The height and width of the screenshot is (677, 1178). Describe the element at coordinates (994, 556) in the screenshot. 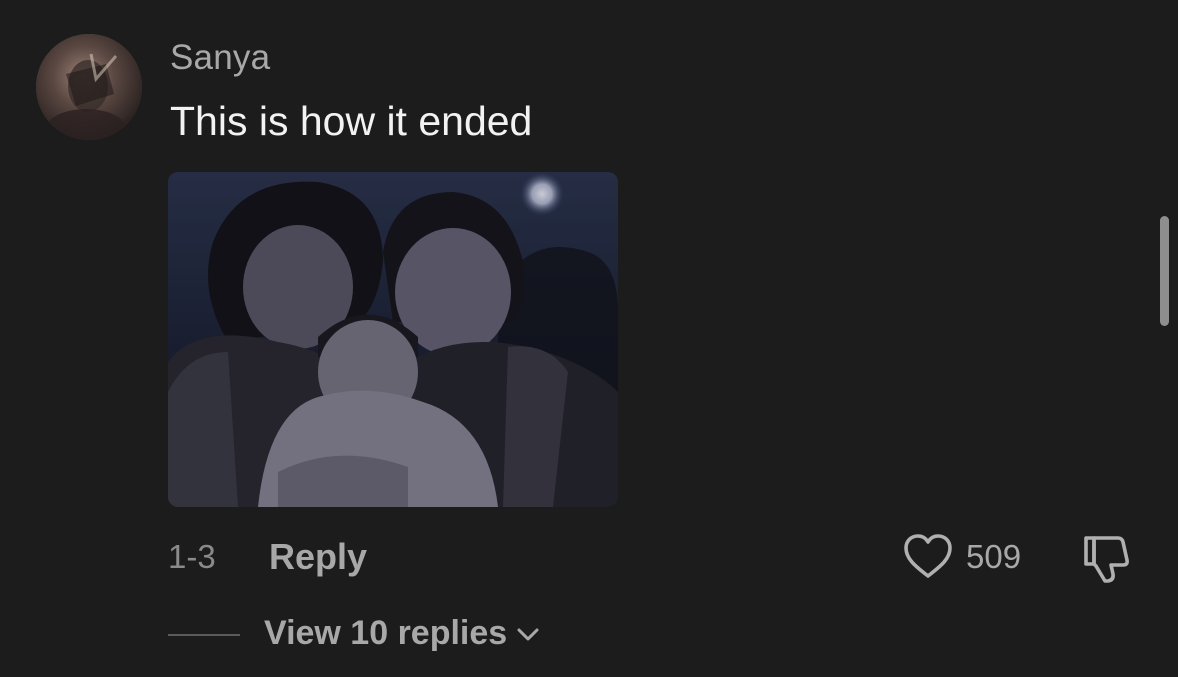

I see `like-count: 509` at that location.